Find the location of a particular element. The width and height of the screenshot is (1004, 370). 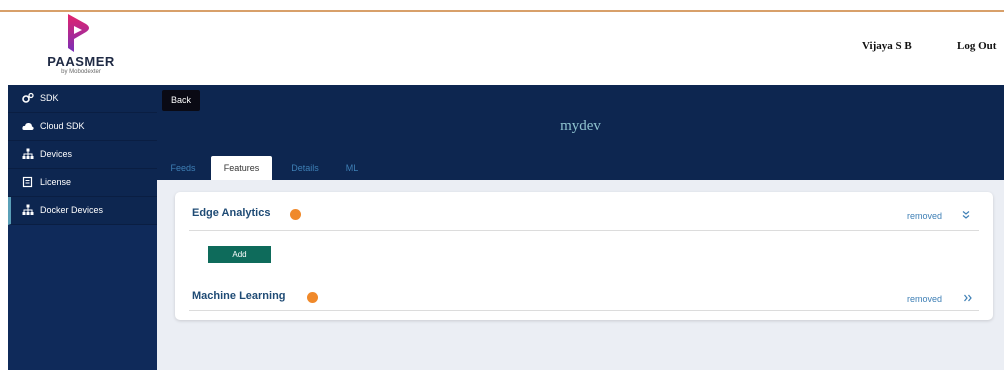

sidebar-item-label: Docker Devices is located at coordinates (72, 210).